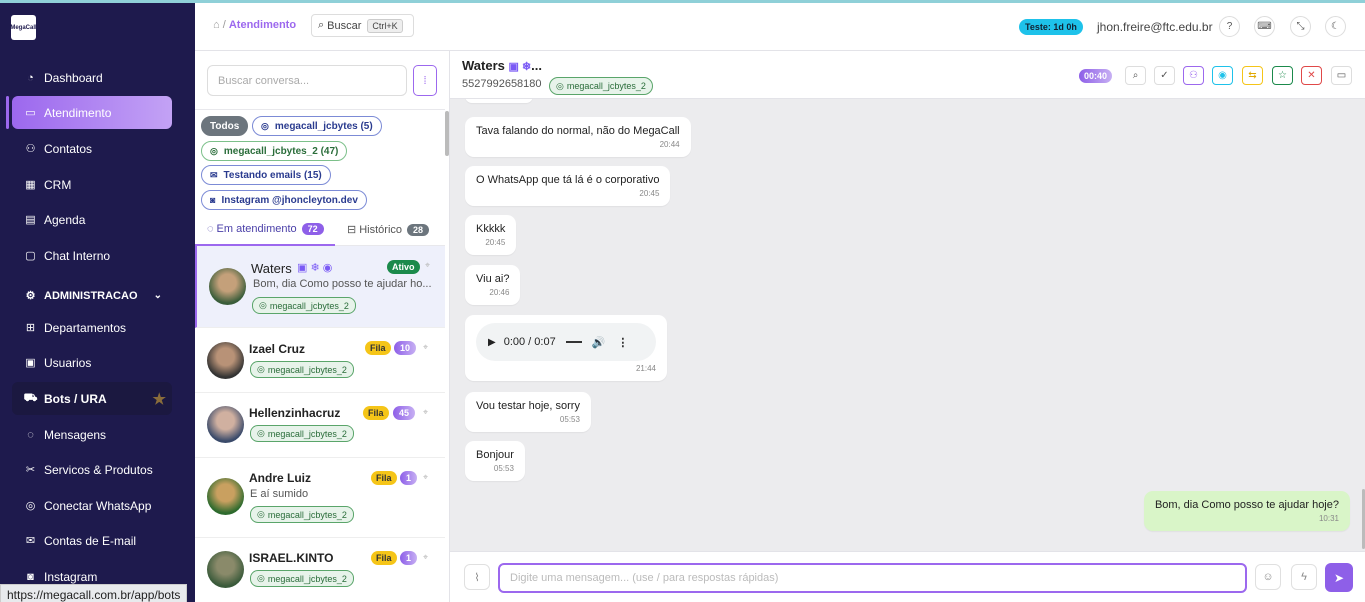  I want to click on message-time: 21:44, so click(645, 368).